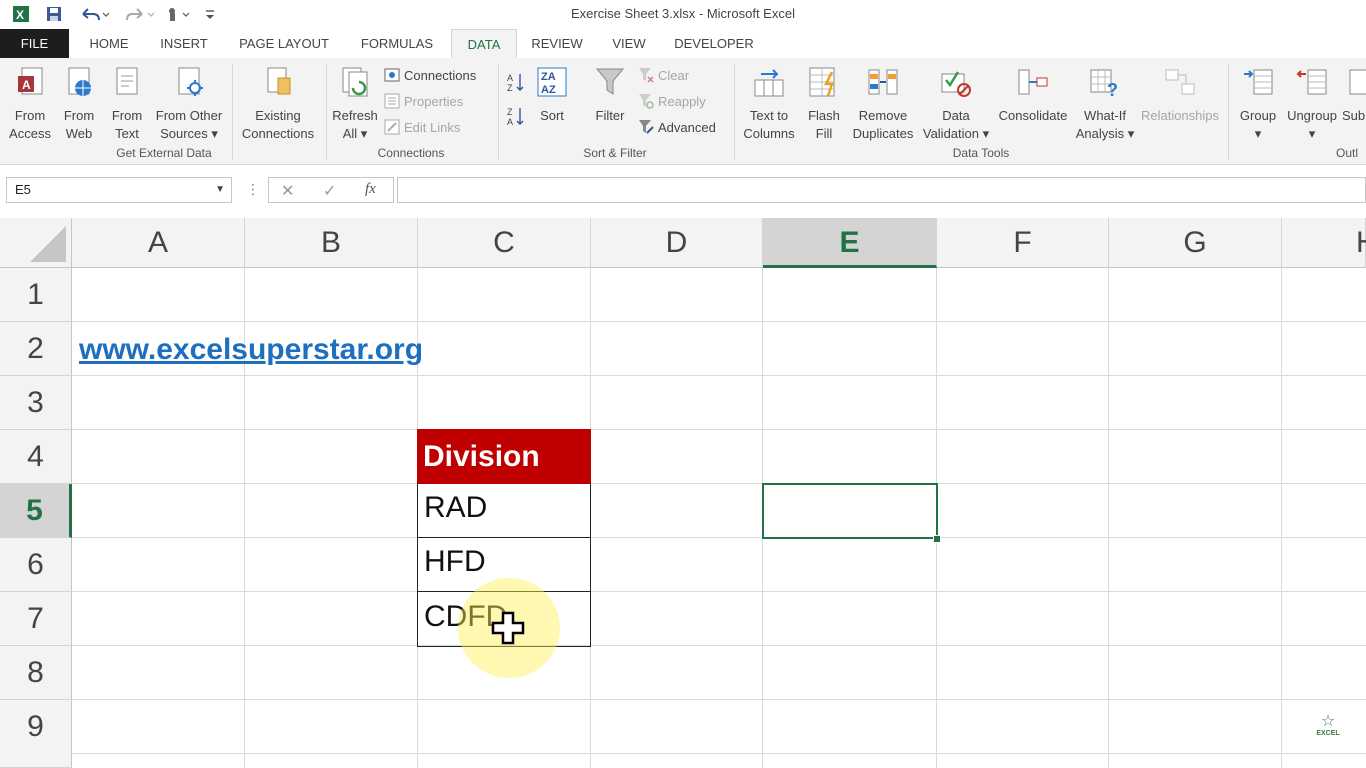  Describe the element at coordinates (48, 244) in the screenshot. I see `select-all-triangle-icon` at that location.